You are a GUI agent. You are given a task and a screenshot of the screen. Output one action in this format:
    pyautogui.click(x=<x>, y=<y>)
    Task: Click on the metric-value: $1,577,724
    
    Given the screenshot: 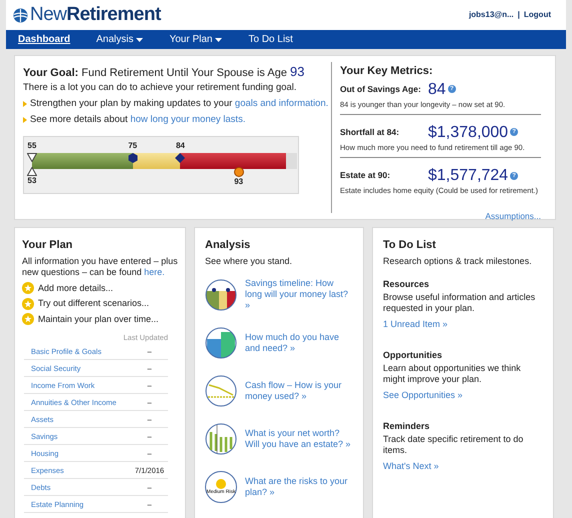 What is the action you would take?
    pyautogui.click(x=468, y=175)
    